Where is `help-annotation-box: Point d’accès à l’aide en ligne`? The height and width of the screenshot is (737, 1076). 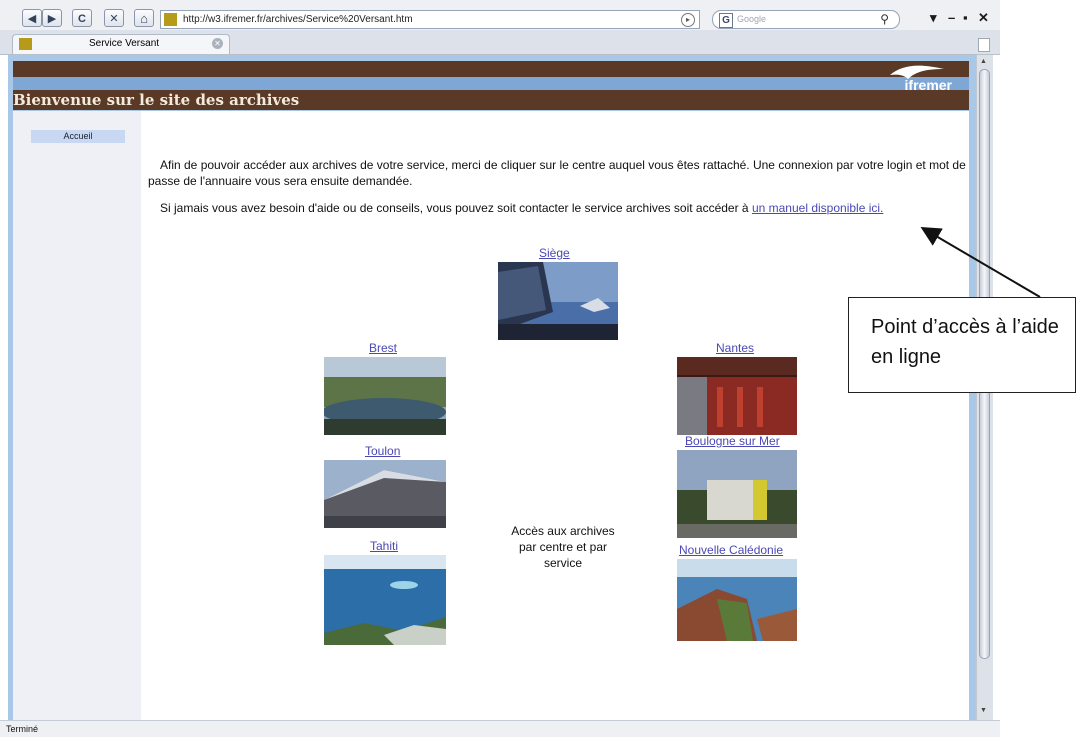
help-annotation-box: Point d’accès à l’aide en ligne is located at coordinates (962, 345).